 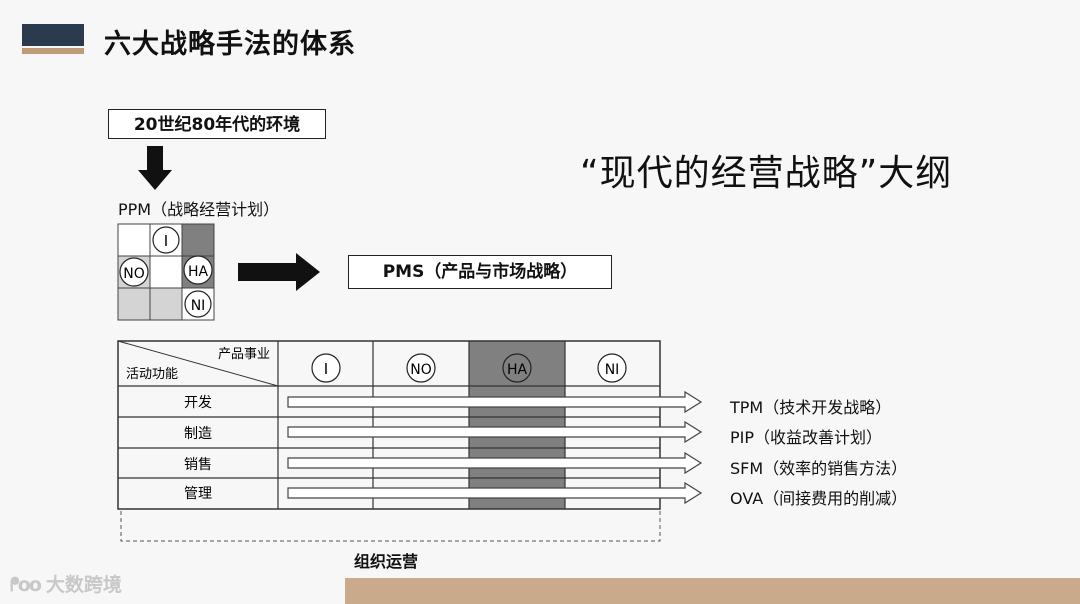 I want to click on ppm-label-no: NO, so click(x=134, y=274).